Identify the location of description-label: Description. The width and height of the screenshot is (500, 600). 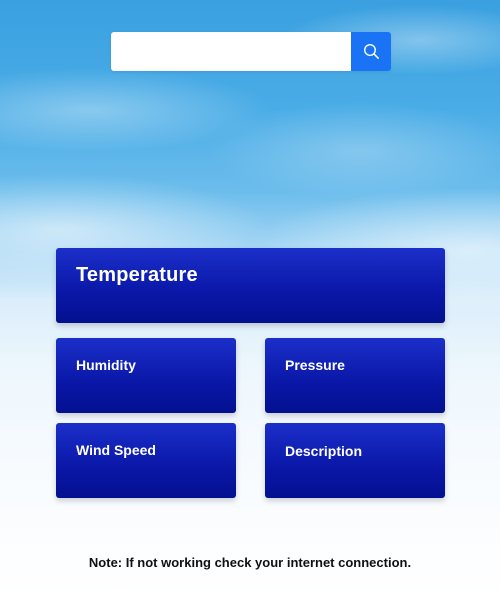
(324, 451).